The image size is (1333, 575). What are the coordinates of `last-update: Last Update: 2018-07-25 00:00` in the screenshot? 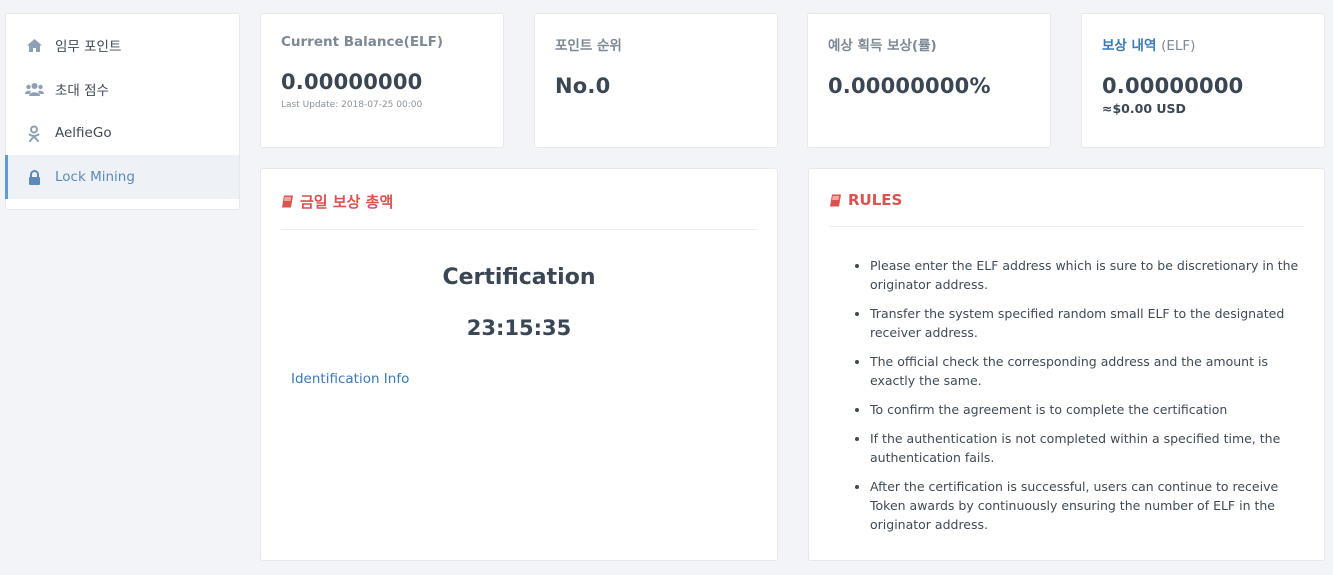 It's located at (352, 105).